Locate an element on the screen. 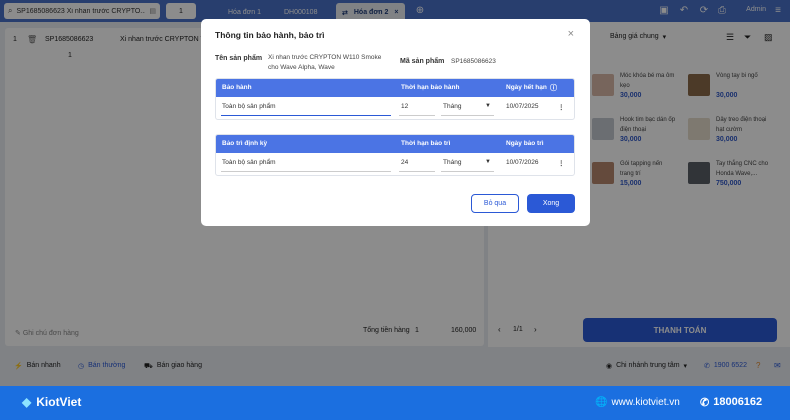 The height and width of the screenshot is (420, 790). brand-name: KiotViet is located at coordinates (59, 402).